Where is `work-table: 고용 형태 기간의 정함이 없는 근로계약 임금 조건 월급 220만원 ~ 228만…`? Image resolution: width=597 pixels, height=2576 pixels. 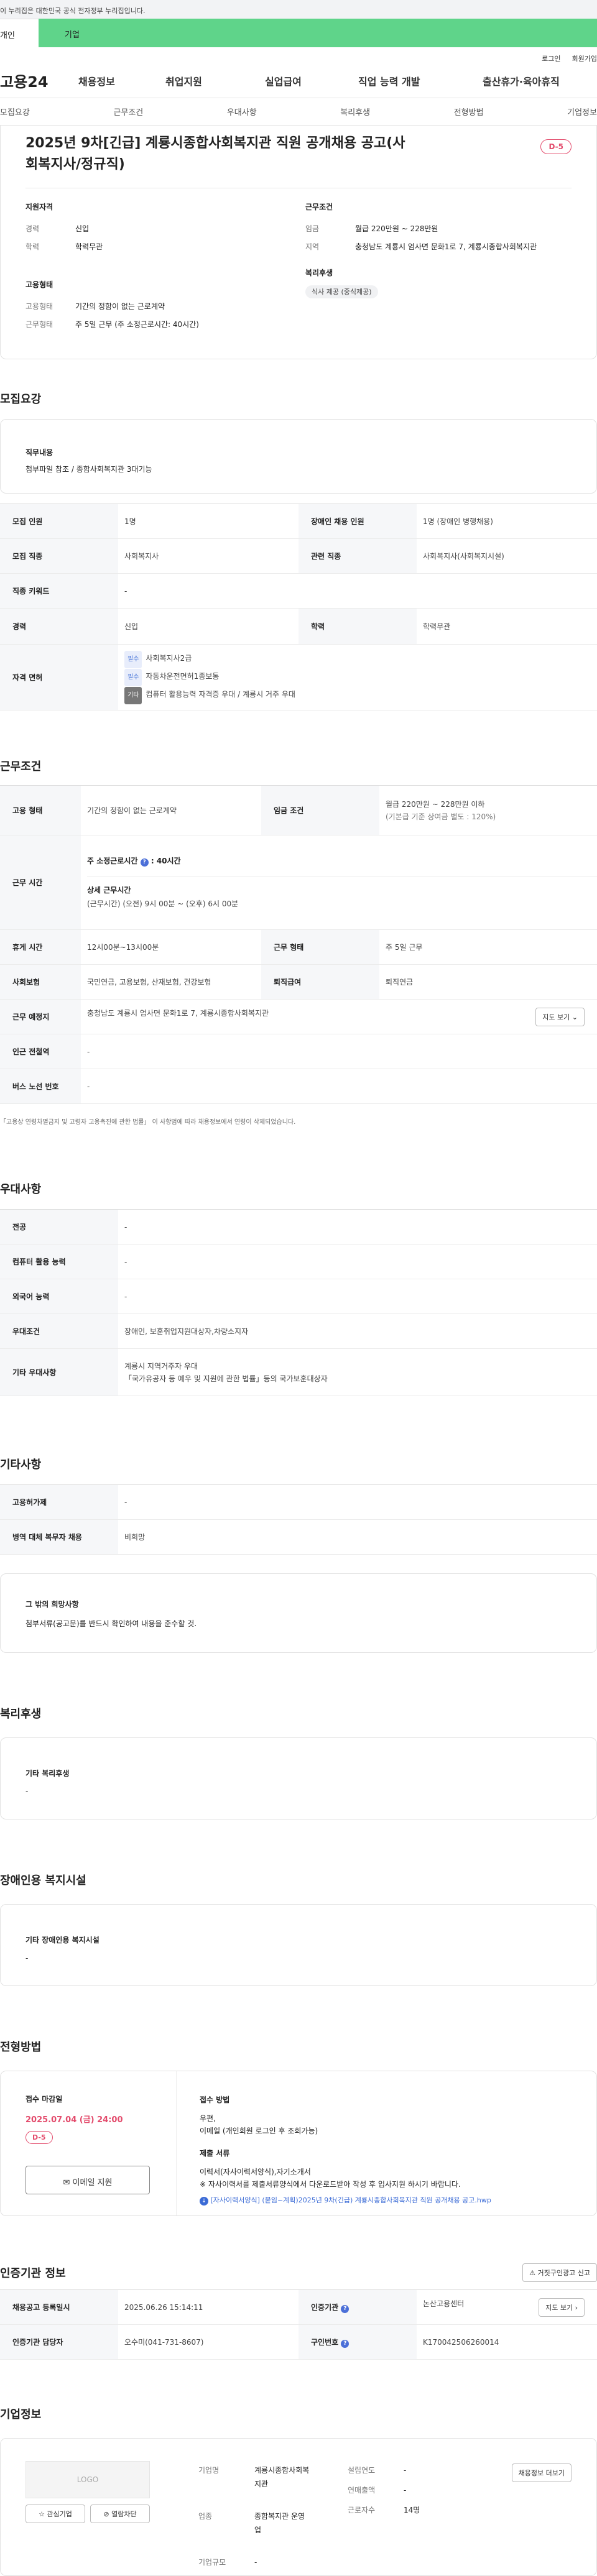
work-table: 고용 형태 기간의 정함이 없는 근로계약 임금 조건 월급 220만원 ~ 228만… is located at coordinates (298, 944).